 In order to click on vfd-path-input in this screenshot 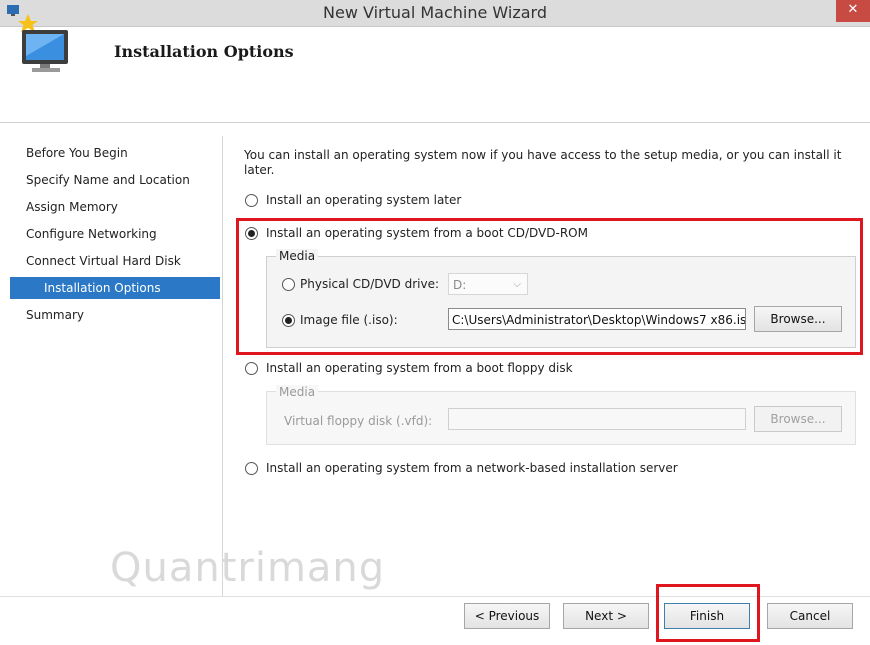, I will do `click(597, 419)`.